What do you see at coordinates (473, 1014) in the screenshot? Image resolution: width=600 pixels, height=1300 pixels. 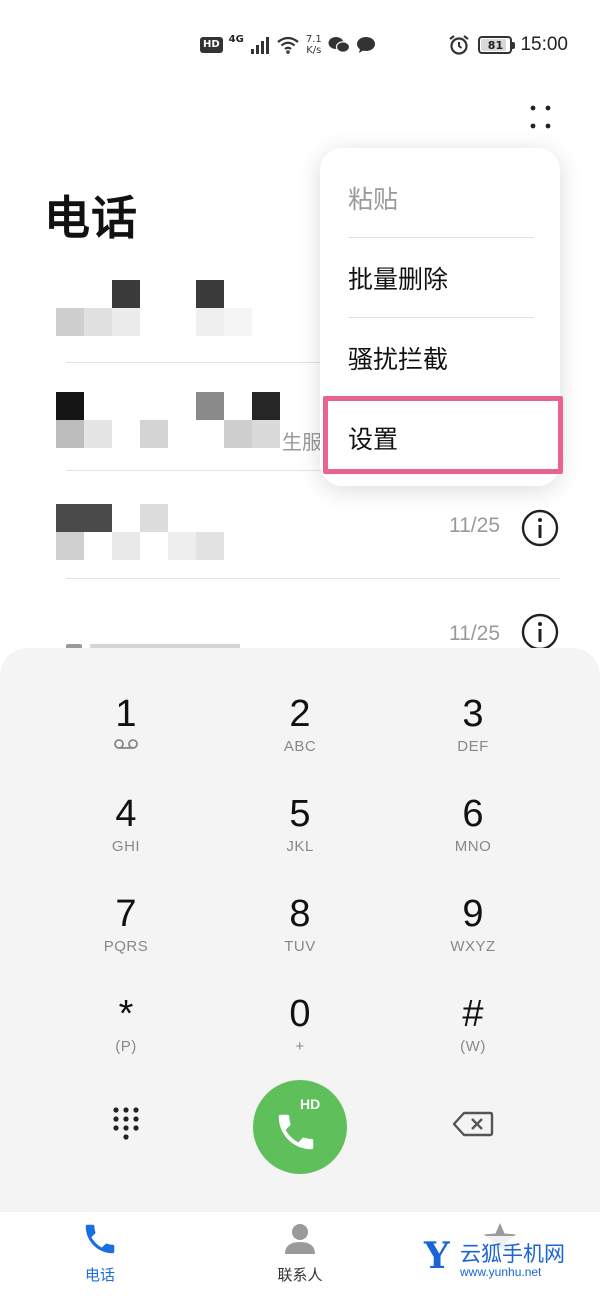 I see `key-digit: #` at bounding box center [473, 1014].